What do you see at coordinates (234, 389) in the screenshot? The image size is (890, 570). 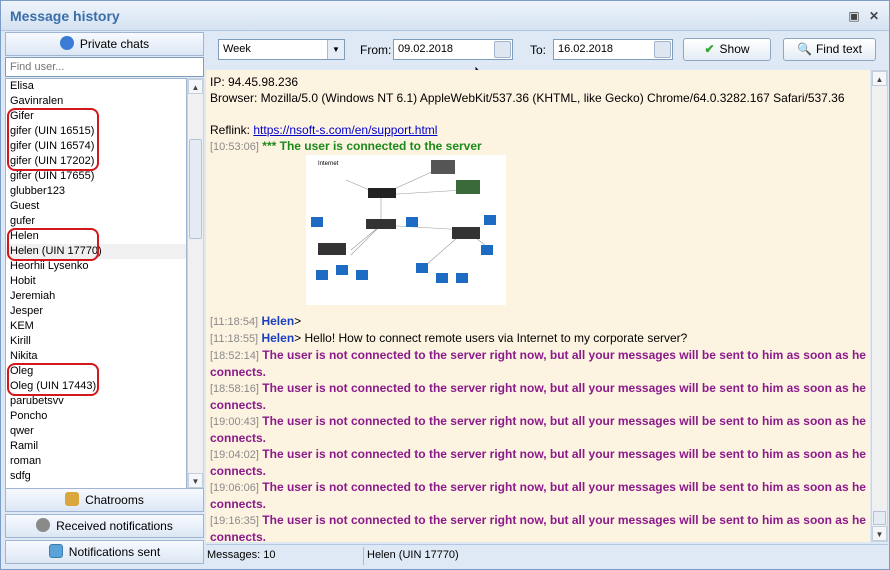 I see `timestamp: [18:58:16]` at bounding box center [234, 389].